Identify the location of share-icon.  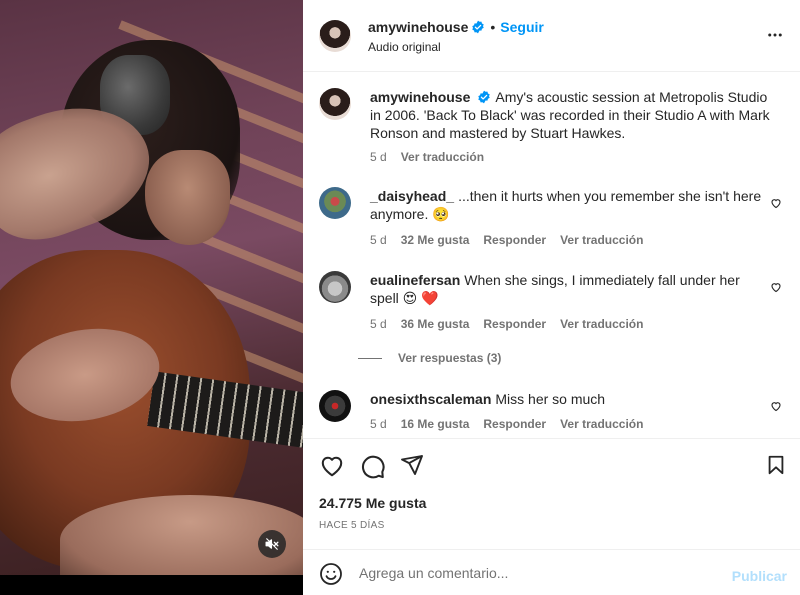
(412, 465).